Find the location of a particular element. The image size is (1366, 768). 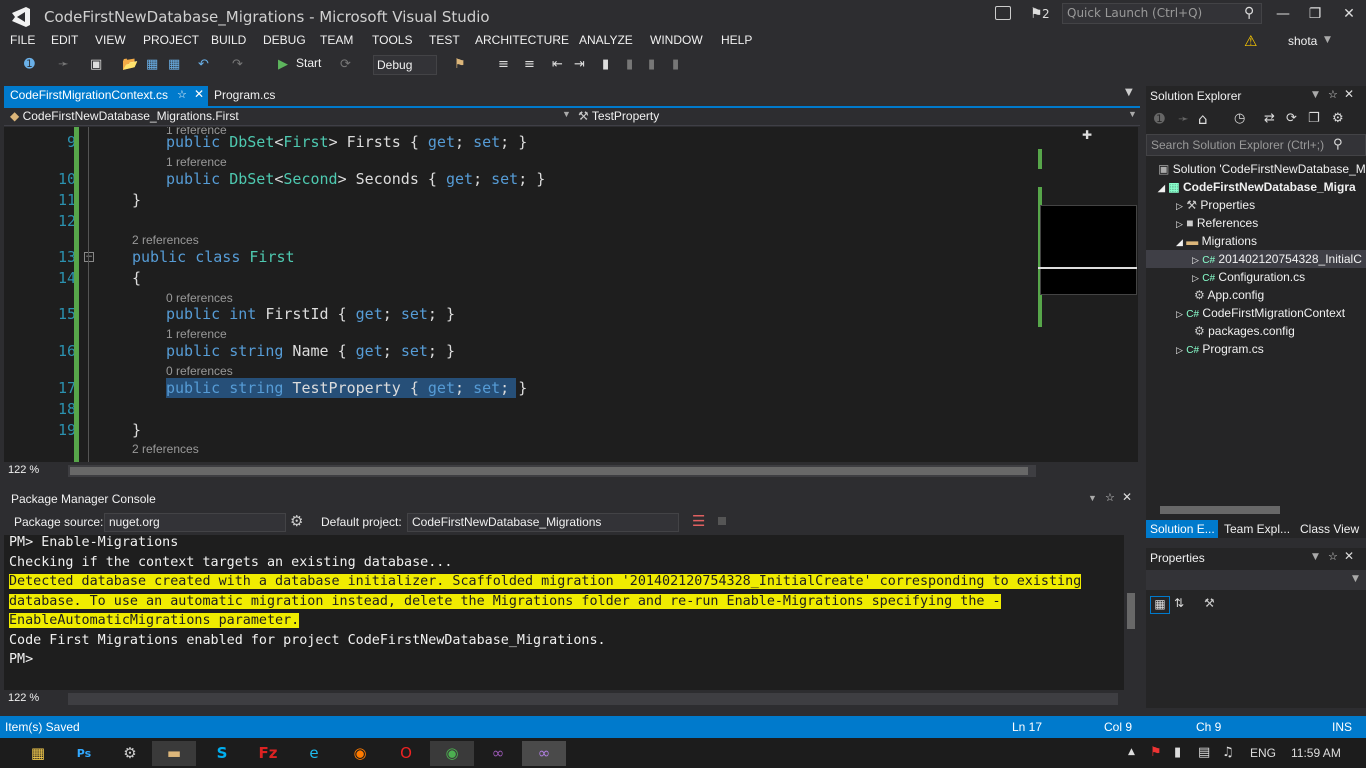

forward-icon: ➛ is located at coordinates (63, 64).